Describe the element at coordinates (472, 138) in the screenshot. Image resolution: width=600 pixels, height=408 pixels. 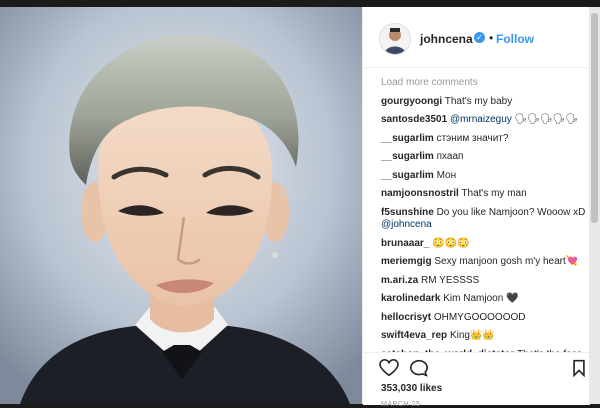
I see `comment-text: стэним значит?` at that location.